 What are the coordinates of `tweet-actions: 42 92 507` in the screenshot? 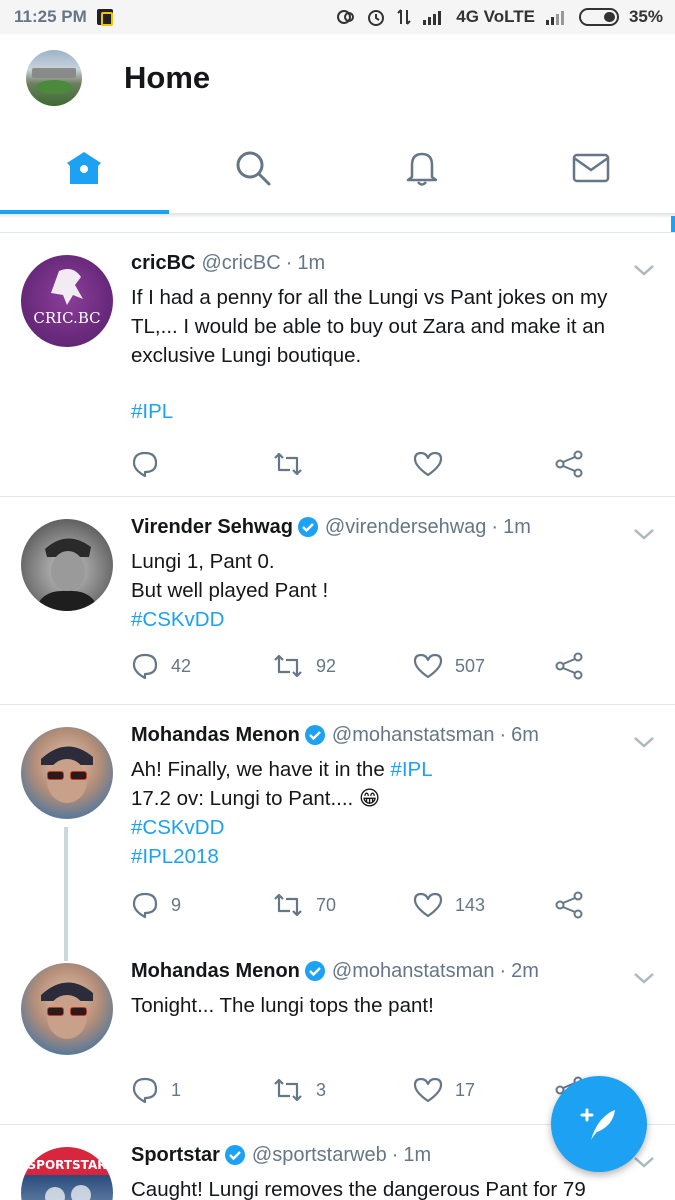 It's located at (383, 666).